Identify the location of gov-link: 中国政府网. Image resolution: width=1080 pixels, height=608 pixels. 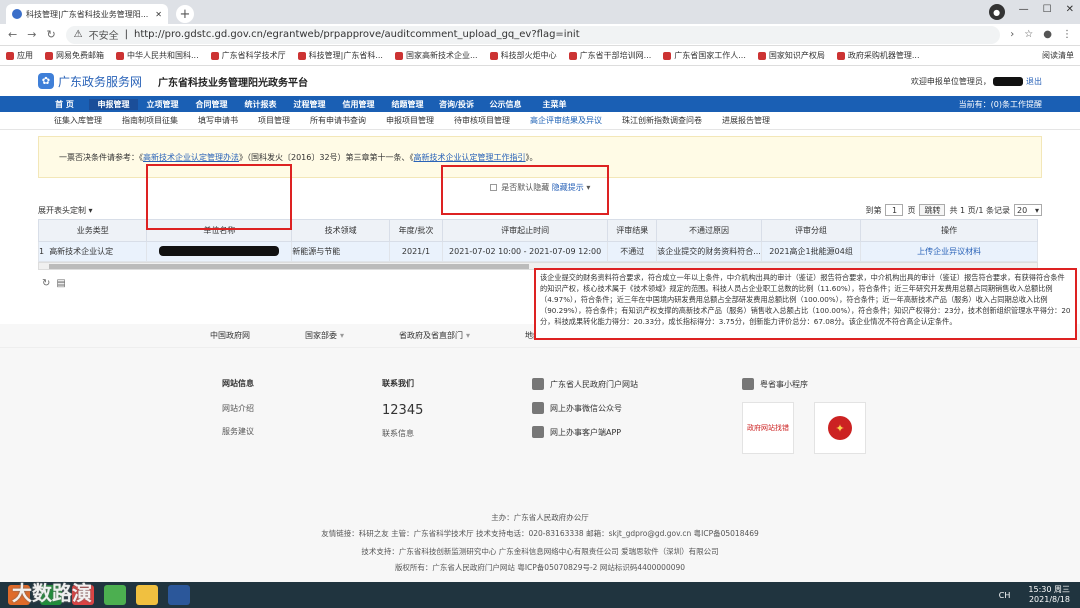
(230, 335).